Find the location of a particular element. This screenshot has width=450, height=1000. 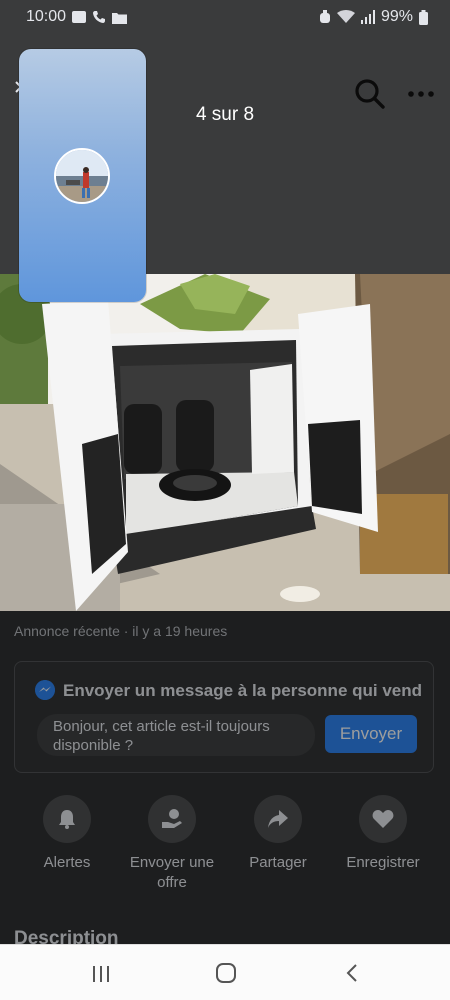

avatar is located at coordinates (82, 176).